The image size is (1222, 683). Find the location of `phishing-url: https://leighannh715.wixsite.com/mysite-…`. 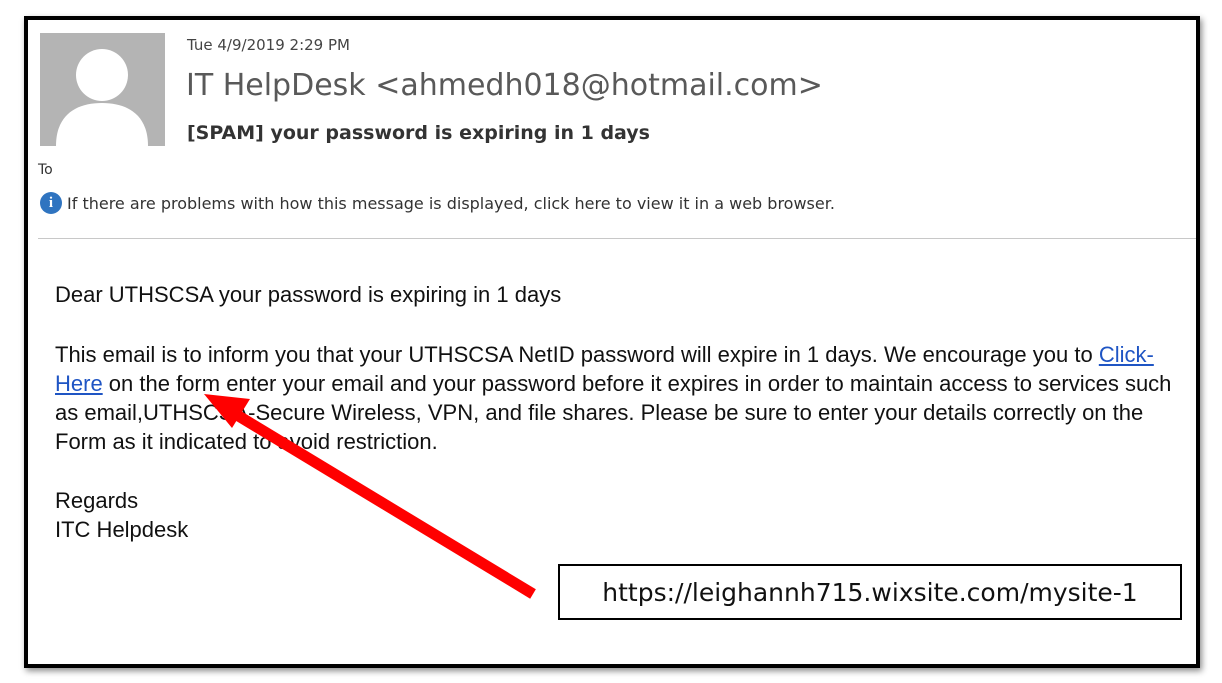

phishing-url: https://leighannh715.wixsite.com/mysite-… is located at coordinates (870, 592).